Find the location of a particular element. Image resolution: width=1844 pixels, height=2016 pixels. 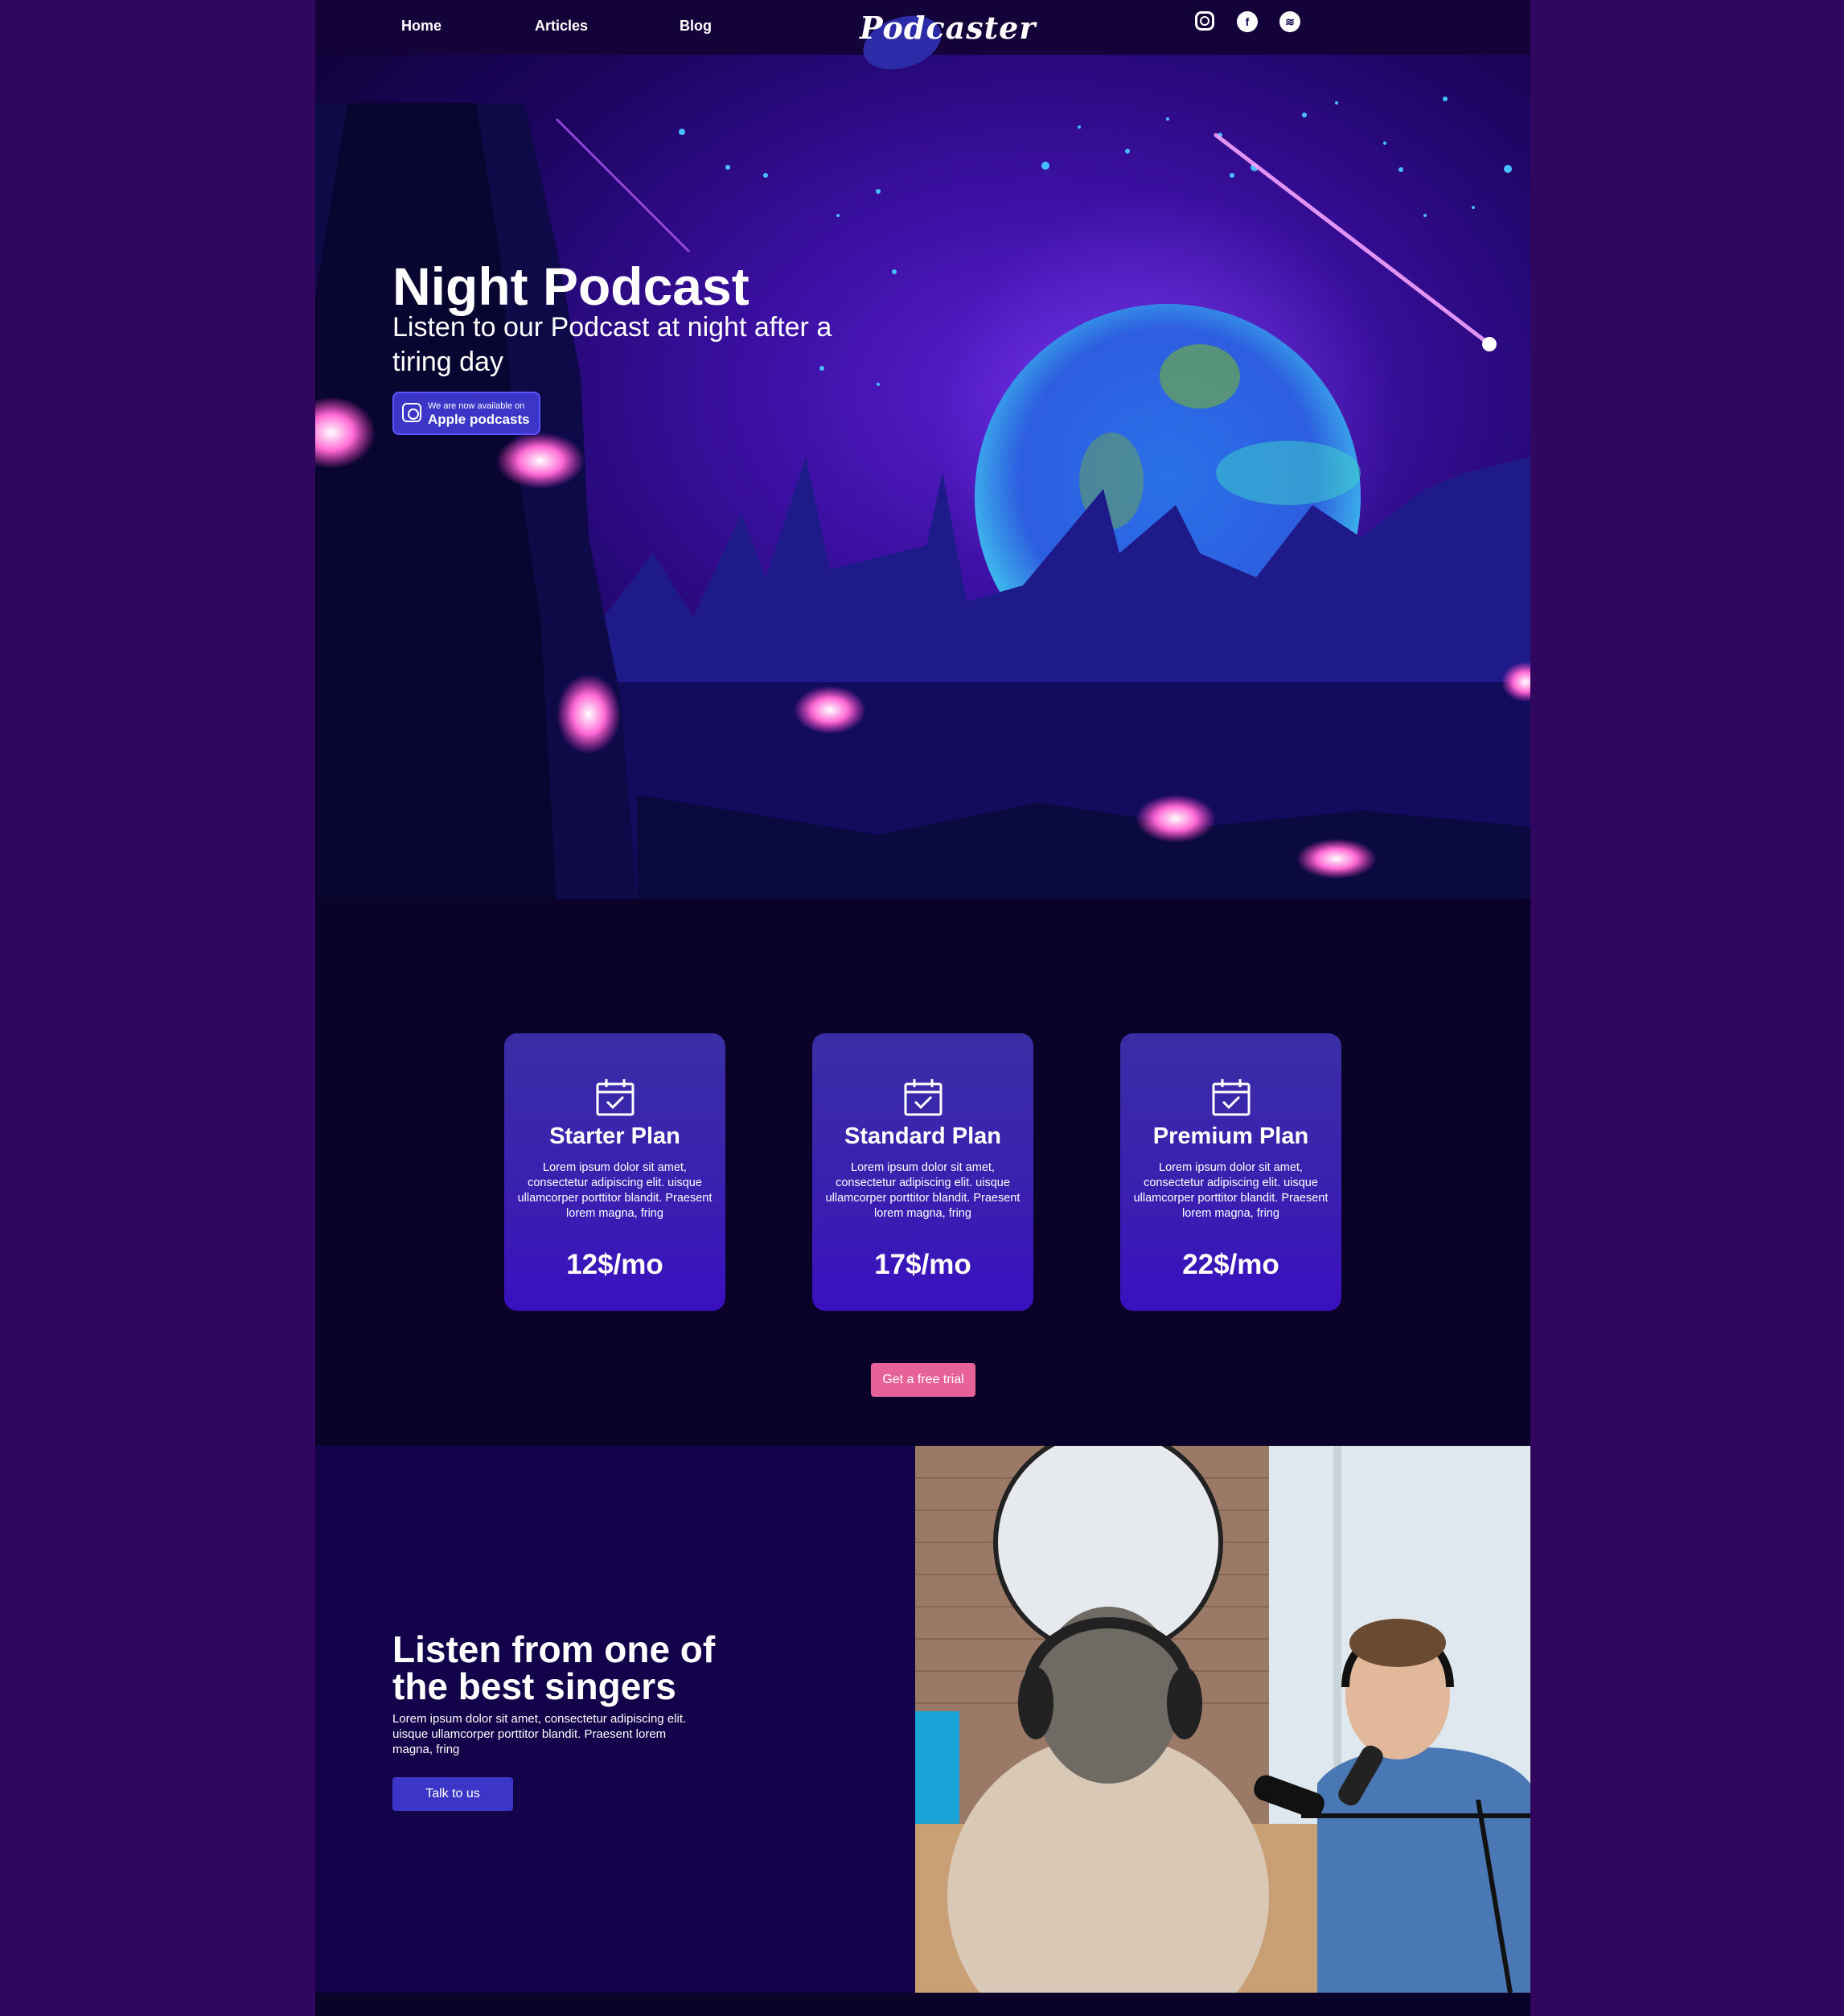

badge-small-text: We are now available on is located at coordinates (476, 406).